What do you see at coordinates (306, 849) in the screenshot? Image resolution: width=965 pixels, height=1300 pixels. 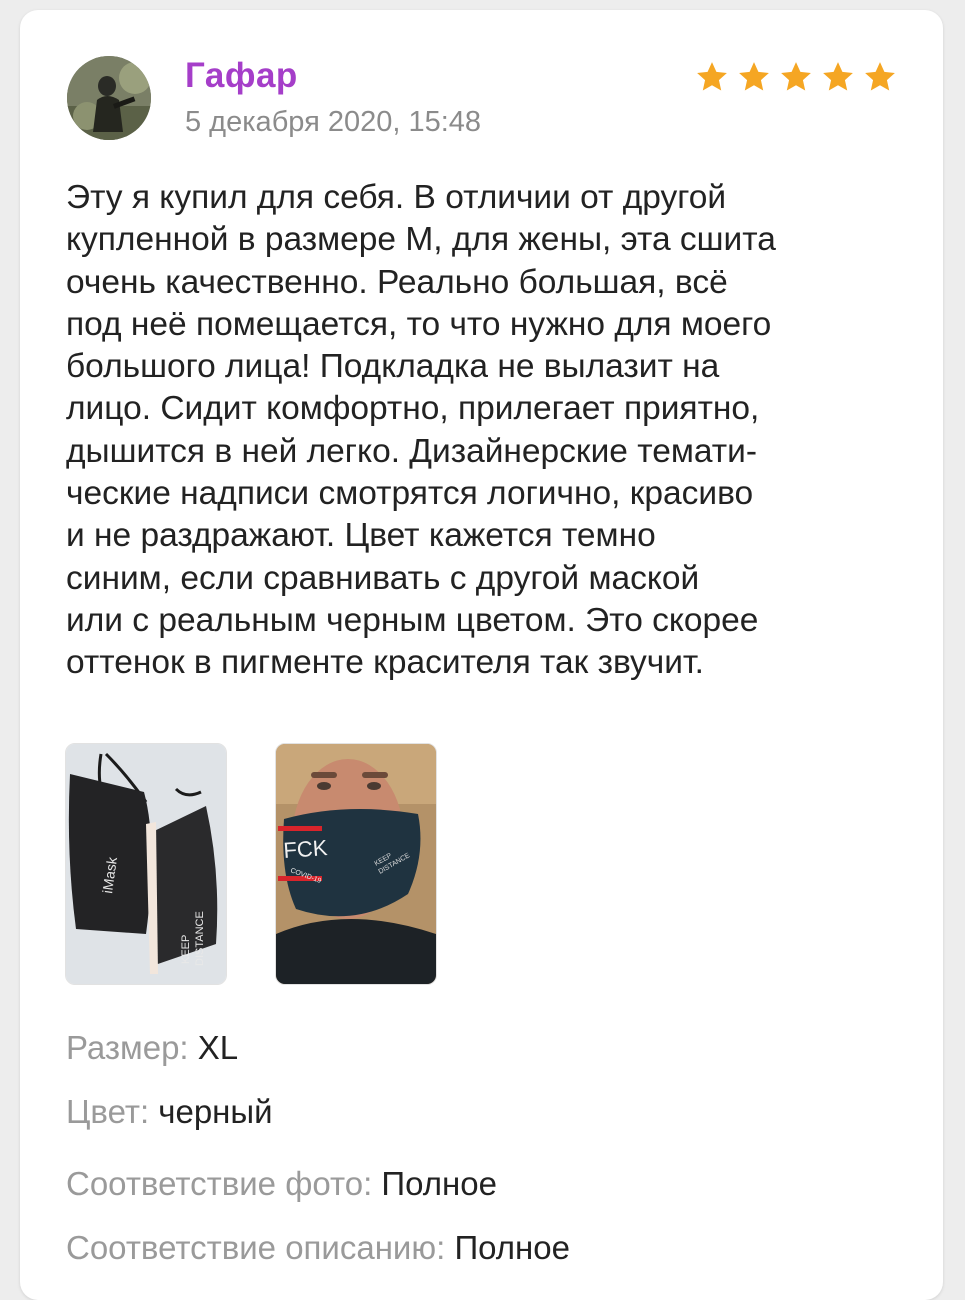 I see `mask-print-fck: FCK` at bounding box center [306, 849].